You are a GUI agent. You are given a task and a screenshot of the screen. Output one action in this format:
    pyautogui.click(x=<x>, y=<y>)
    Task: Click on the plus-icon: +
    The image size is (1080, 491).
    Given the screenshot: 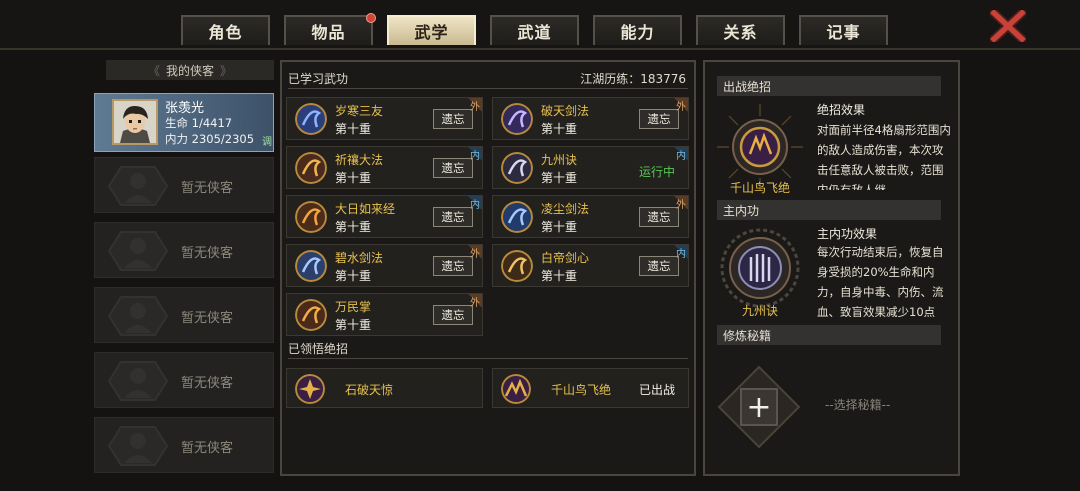 What is the action you would take?
    pyautogui.click(x=758, y=407)
    